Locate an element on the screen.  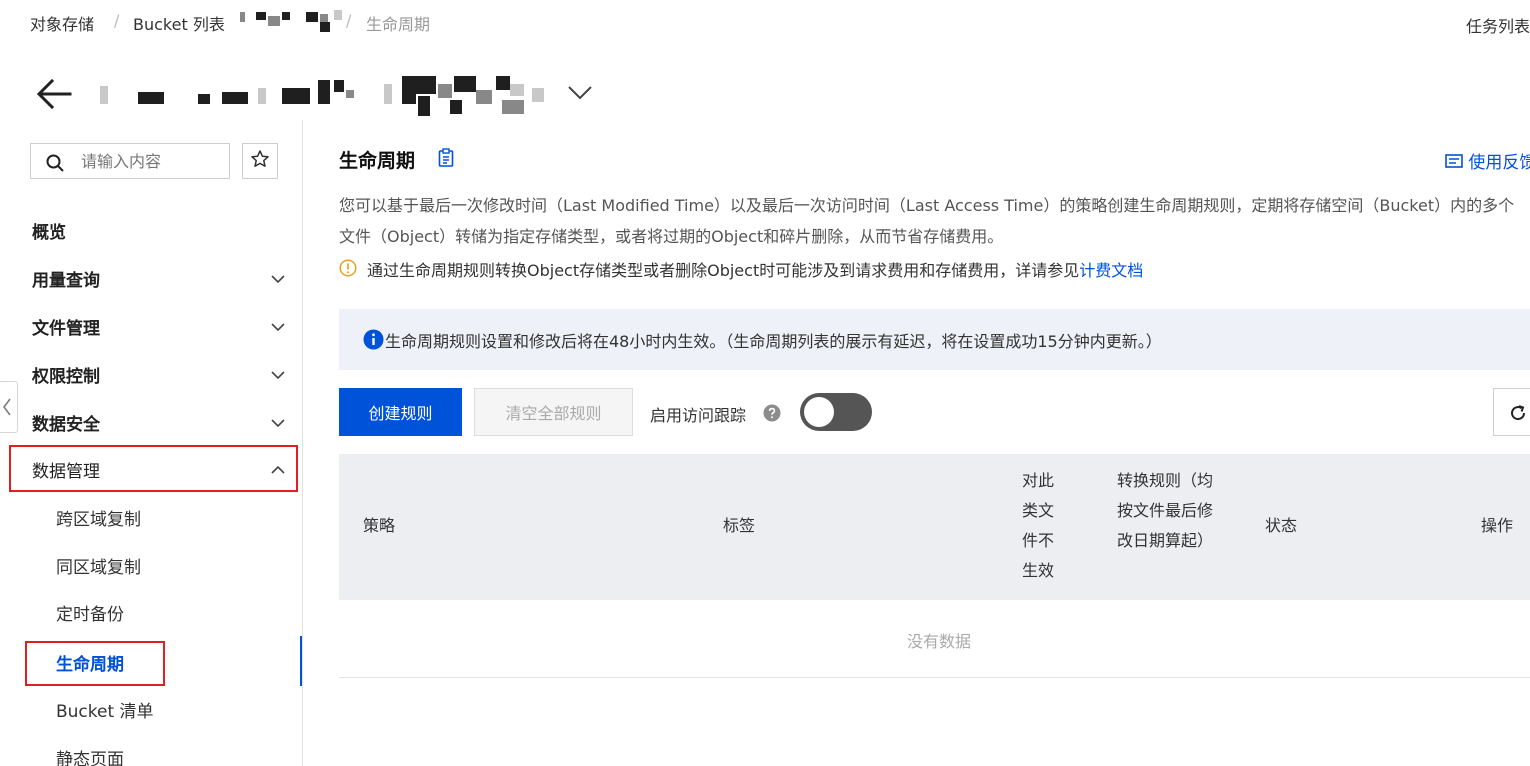
sidebar-subitem-cross-region-replication: 跨区域复制 is located at coordinates (151, 517).